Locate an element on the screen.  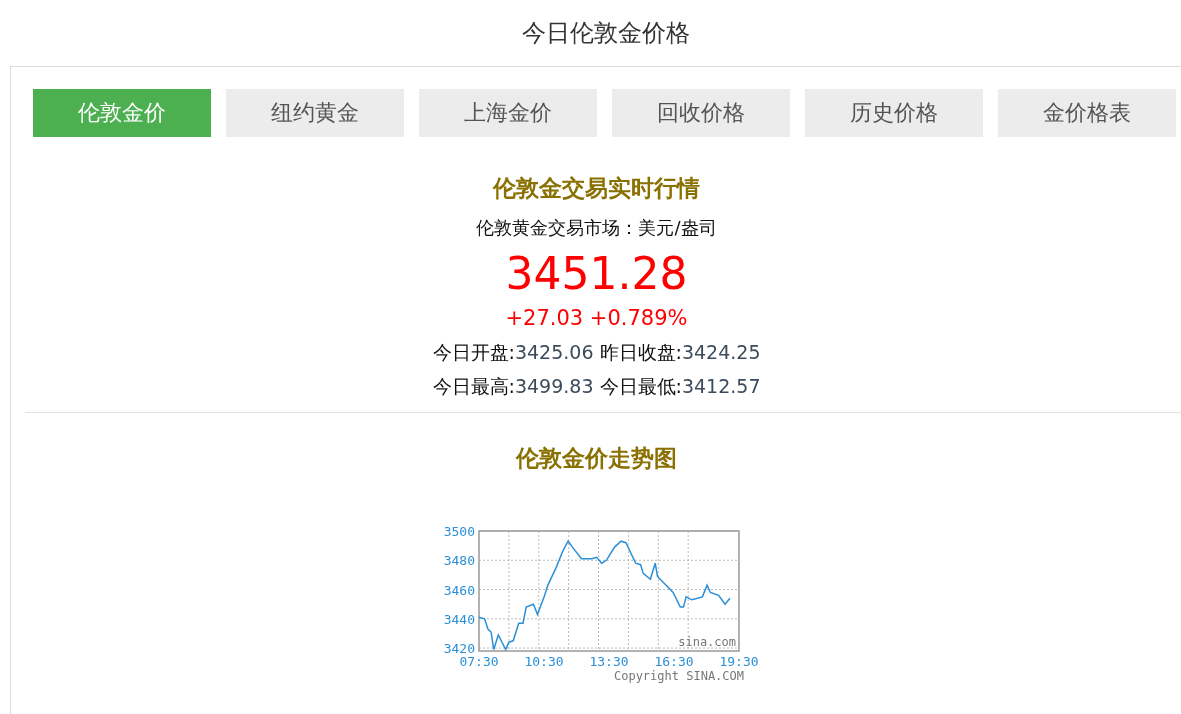
copyright-text: Copyright SINA.COM is located at coordinates (678, 676).